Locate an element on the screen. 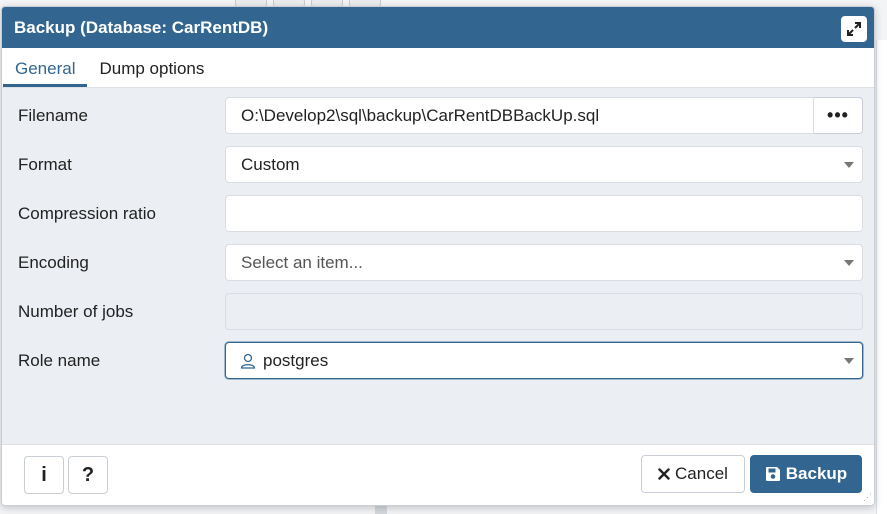 The image size is (887, 514). expand-icon is located at coordinates (854, 29).